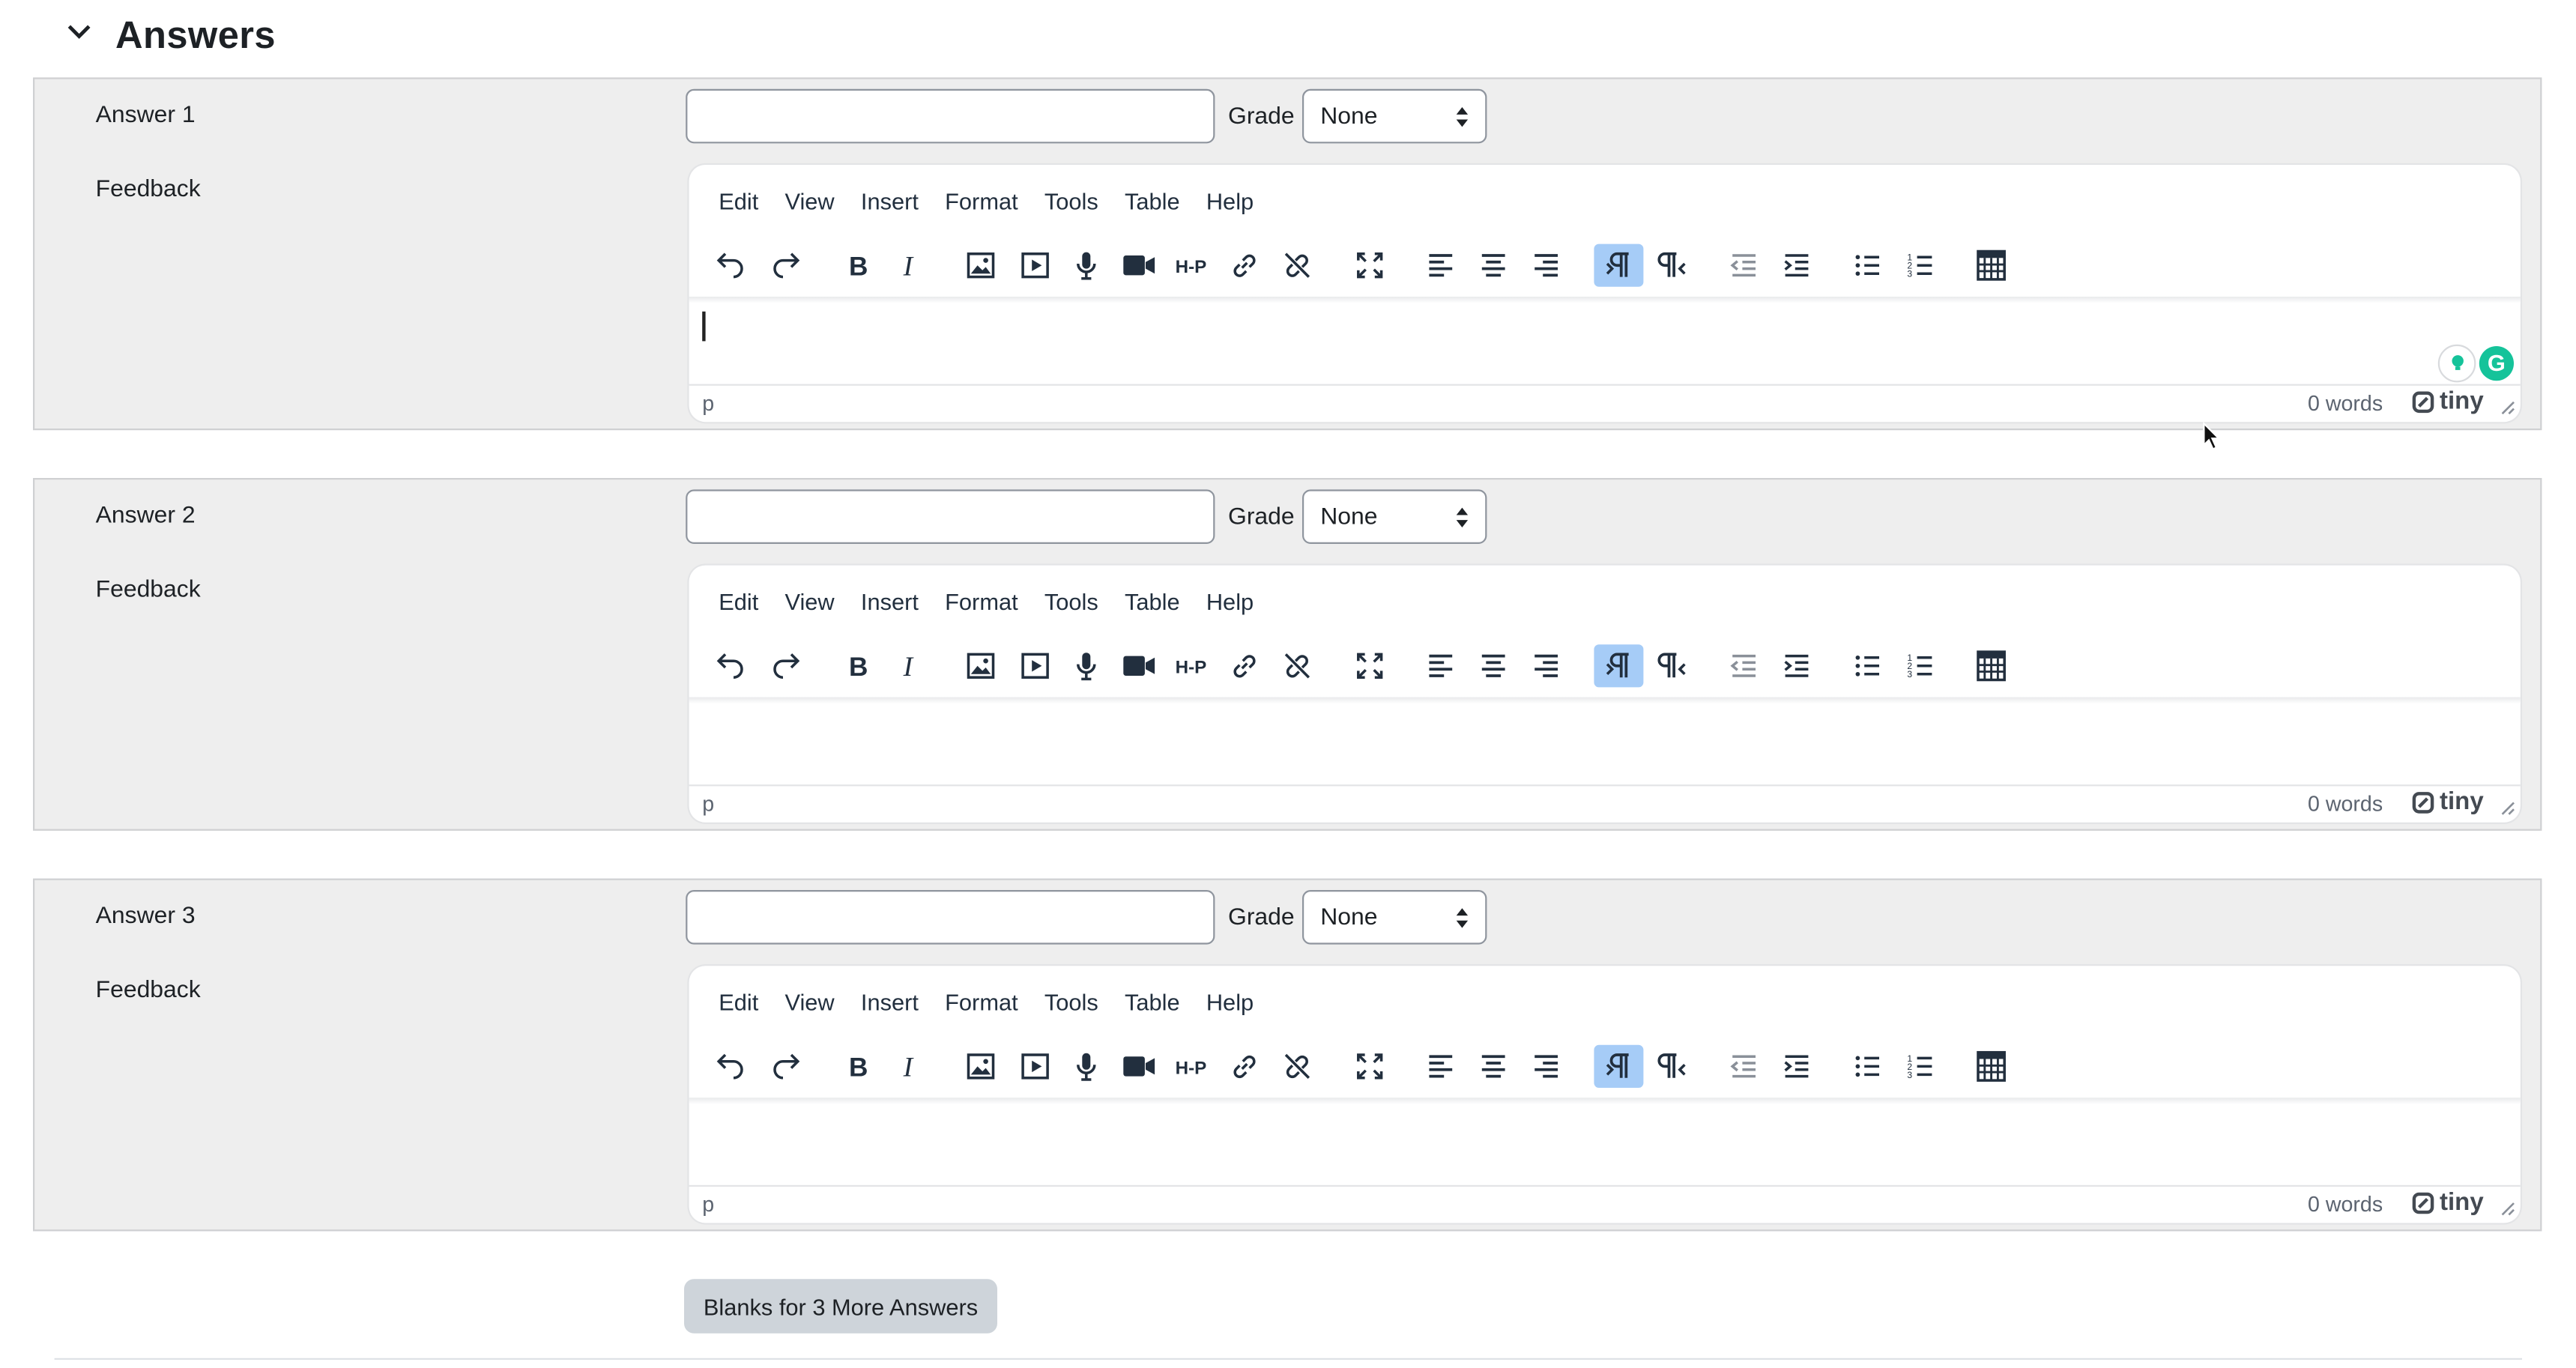  What do you see at coordinates (2507, 407) in the screenshot?
I see `resize-handle-icon` at bounding box center [2507, 407].